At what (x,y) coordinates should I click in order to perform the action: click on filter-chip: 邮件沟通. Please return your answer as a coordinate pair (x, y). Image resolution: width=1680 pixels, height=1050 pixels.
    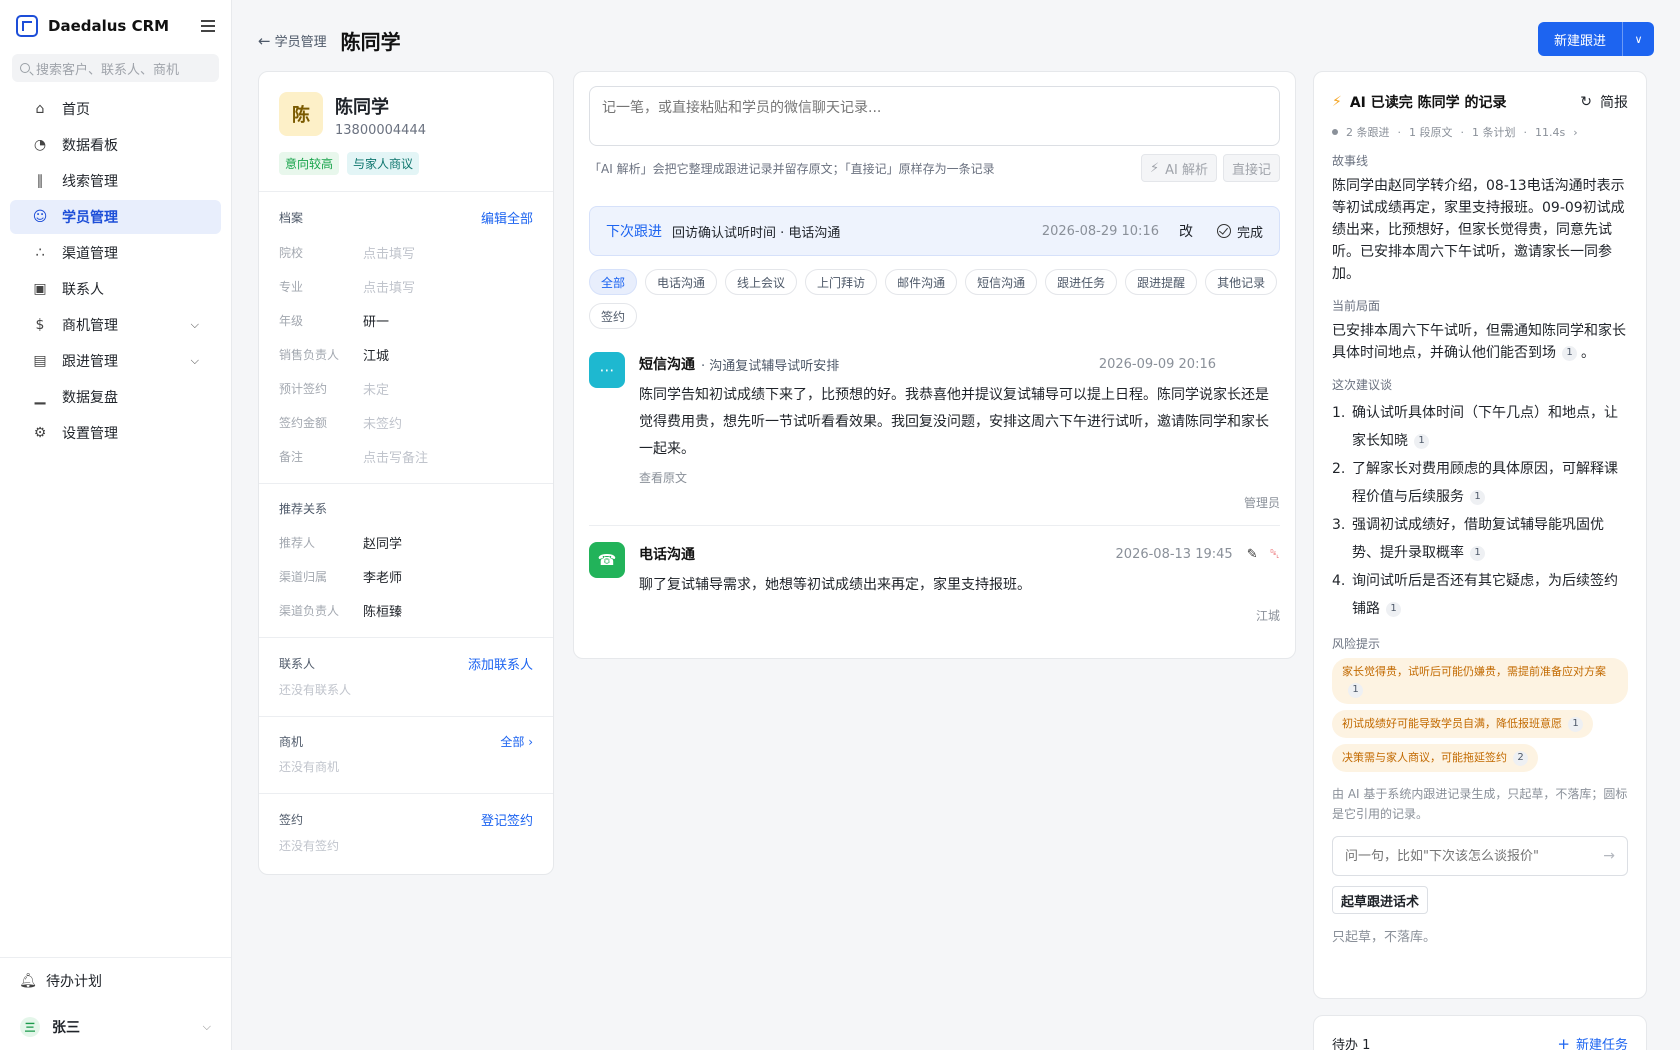
    Looking at the image, I should click on (921, 282).